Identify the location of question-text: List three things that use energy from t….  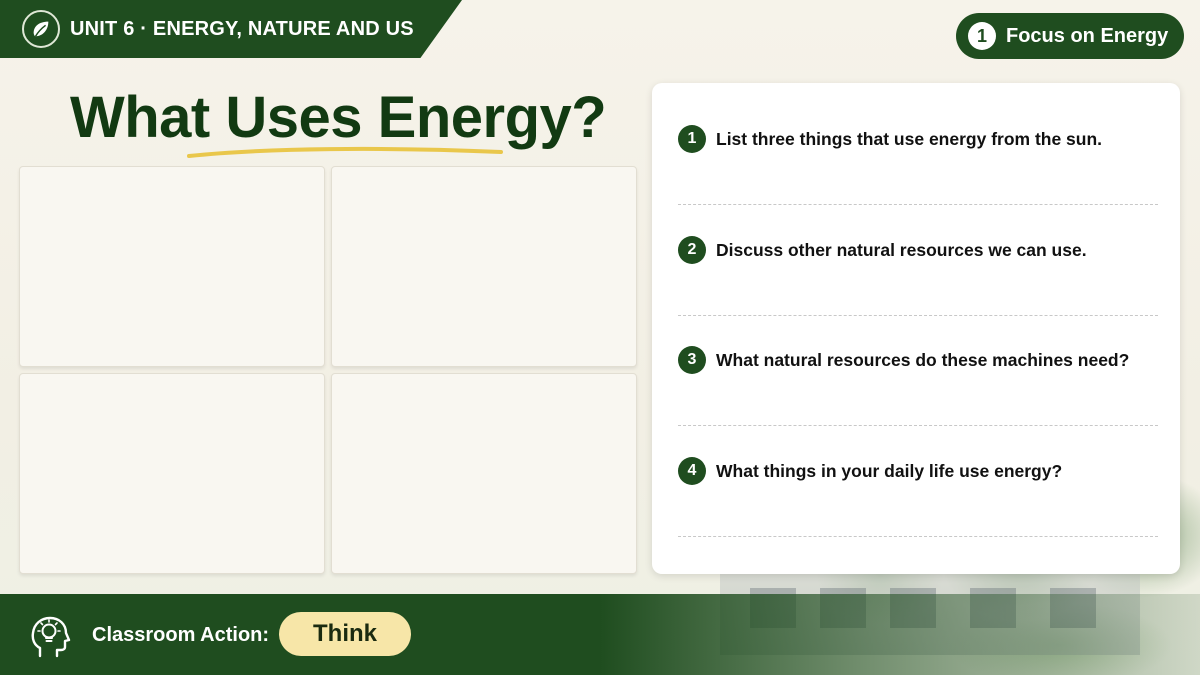
(909, 139).